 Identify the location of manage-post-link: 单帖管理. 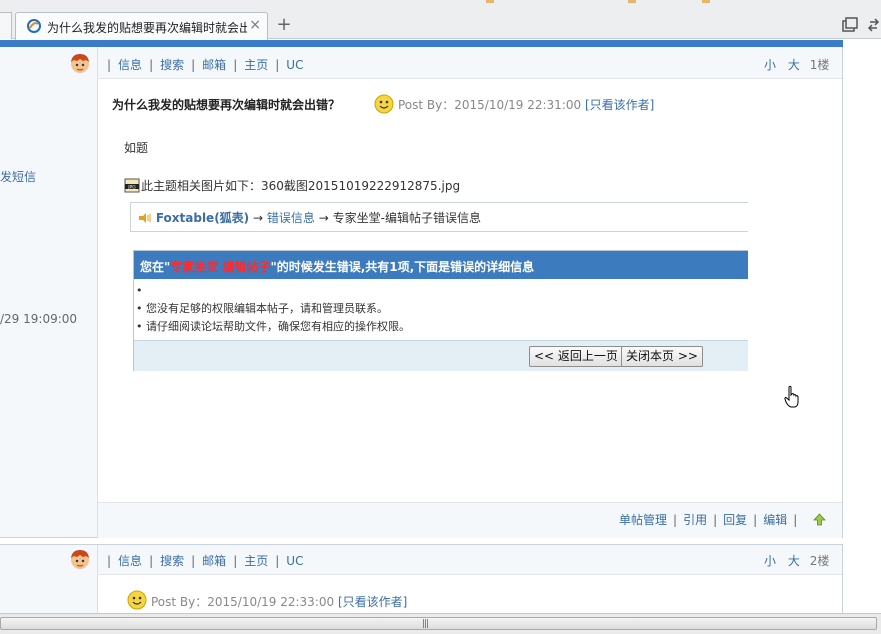
(643, 520).